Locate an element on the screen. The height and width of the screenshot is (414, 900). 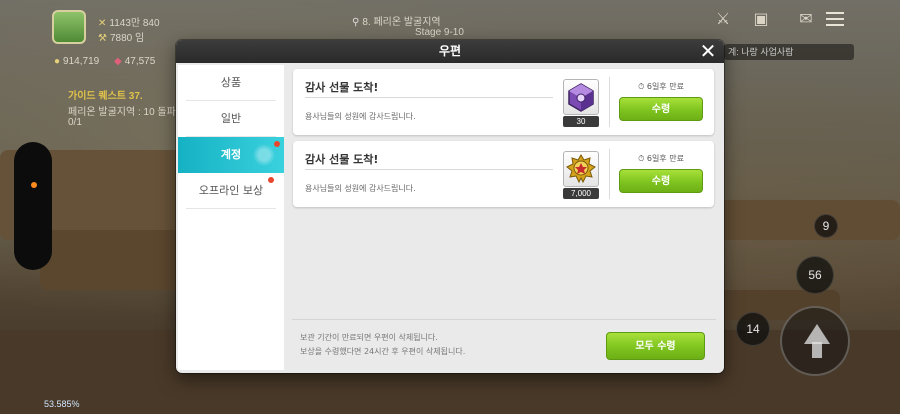
tab-label: 상품 is located at coordinates (231, 82).